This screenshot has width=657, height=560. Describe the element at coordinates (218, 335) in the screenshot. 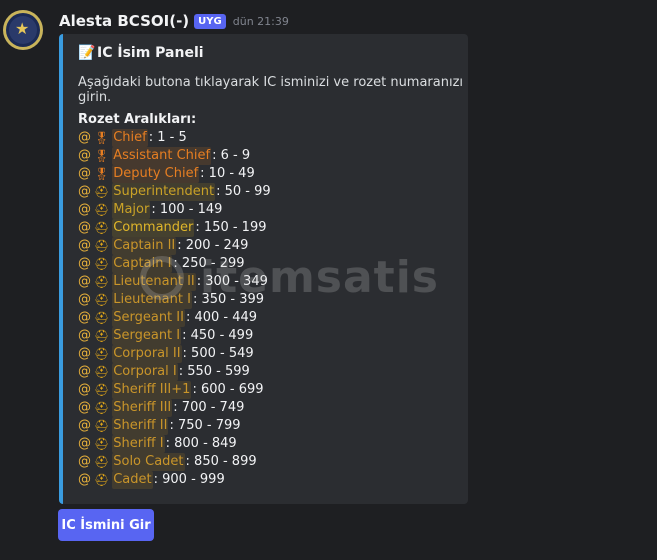

I see `badge-range: : 450 - 499` at that location.